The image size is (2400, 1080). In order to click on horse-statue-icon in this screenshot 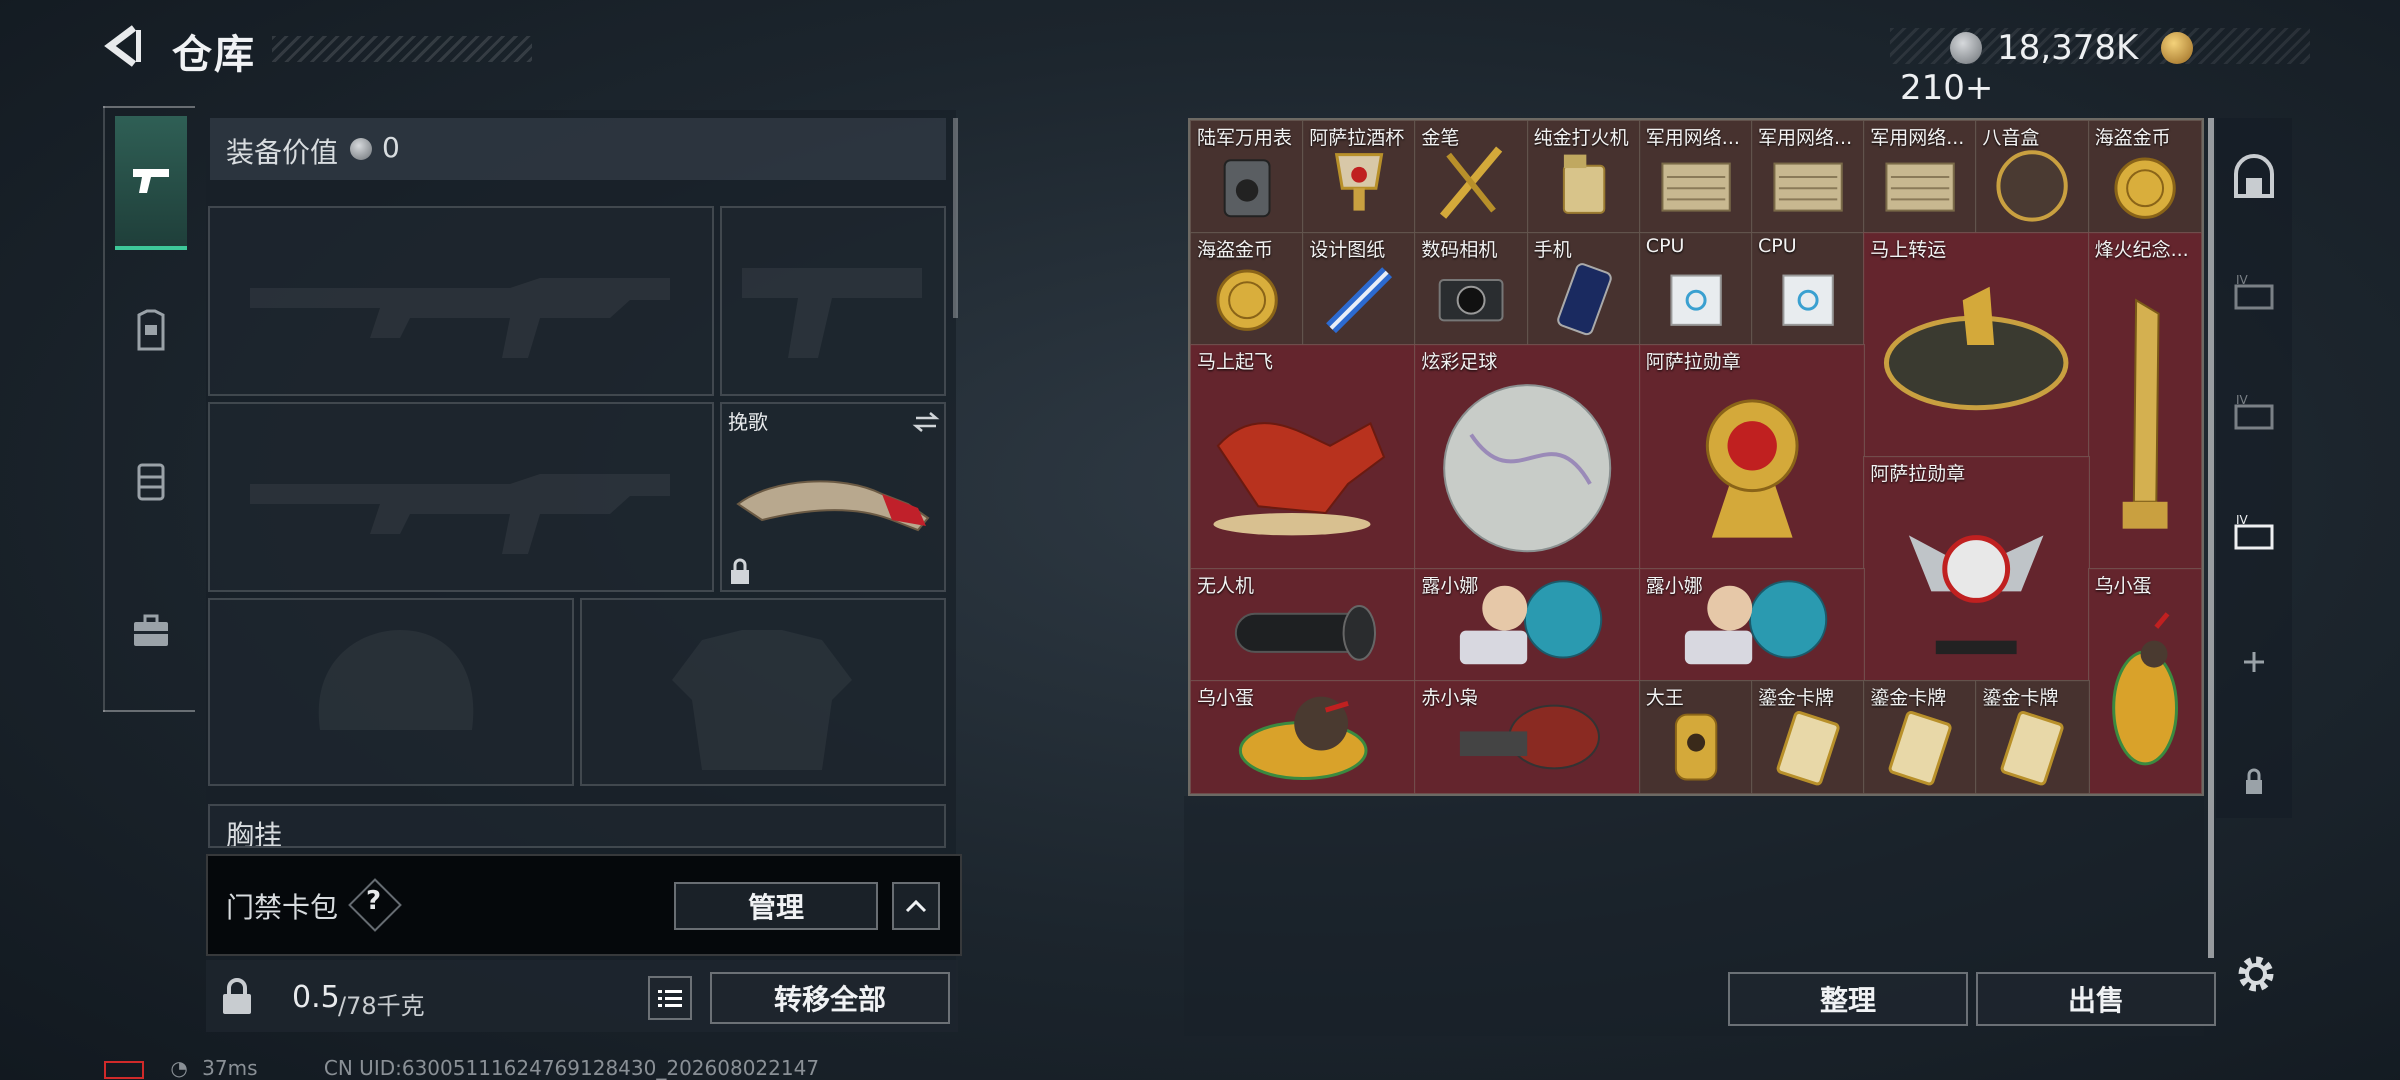, I will do `click(1299, 478)`.